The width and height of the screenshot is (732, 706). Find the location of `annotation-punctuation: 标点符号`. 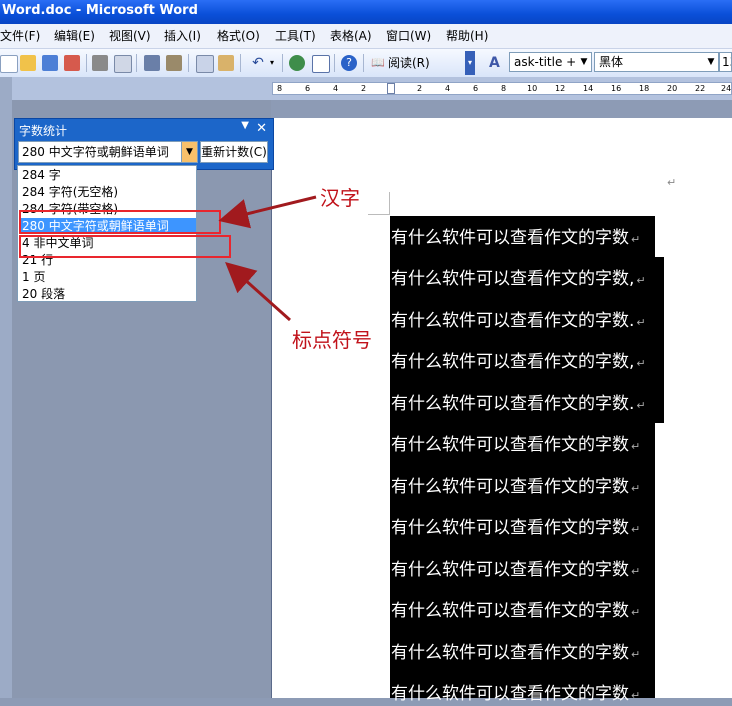

annotation-punctuation: 标点符号 is located at coordinates (332, 340).